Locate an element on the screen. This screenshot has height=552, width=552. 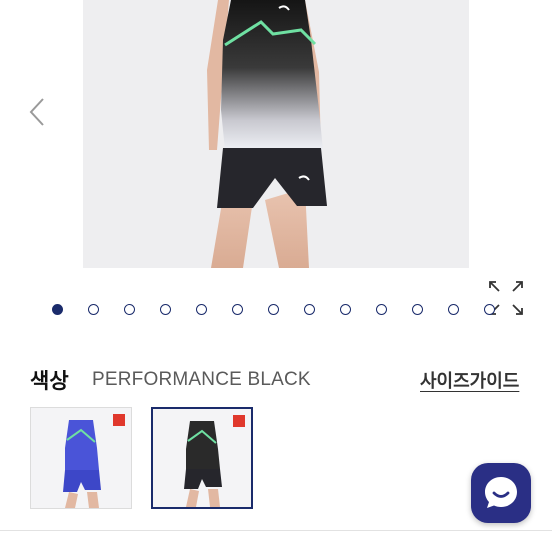
selected-color-value: PERFORMANCE BLACK is located at coordinates (201, 379).